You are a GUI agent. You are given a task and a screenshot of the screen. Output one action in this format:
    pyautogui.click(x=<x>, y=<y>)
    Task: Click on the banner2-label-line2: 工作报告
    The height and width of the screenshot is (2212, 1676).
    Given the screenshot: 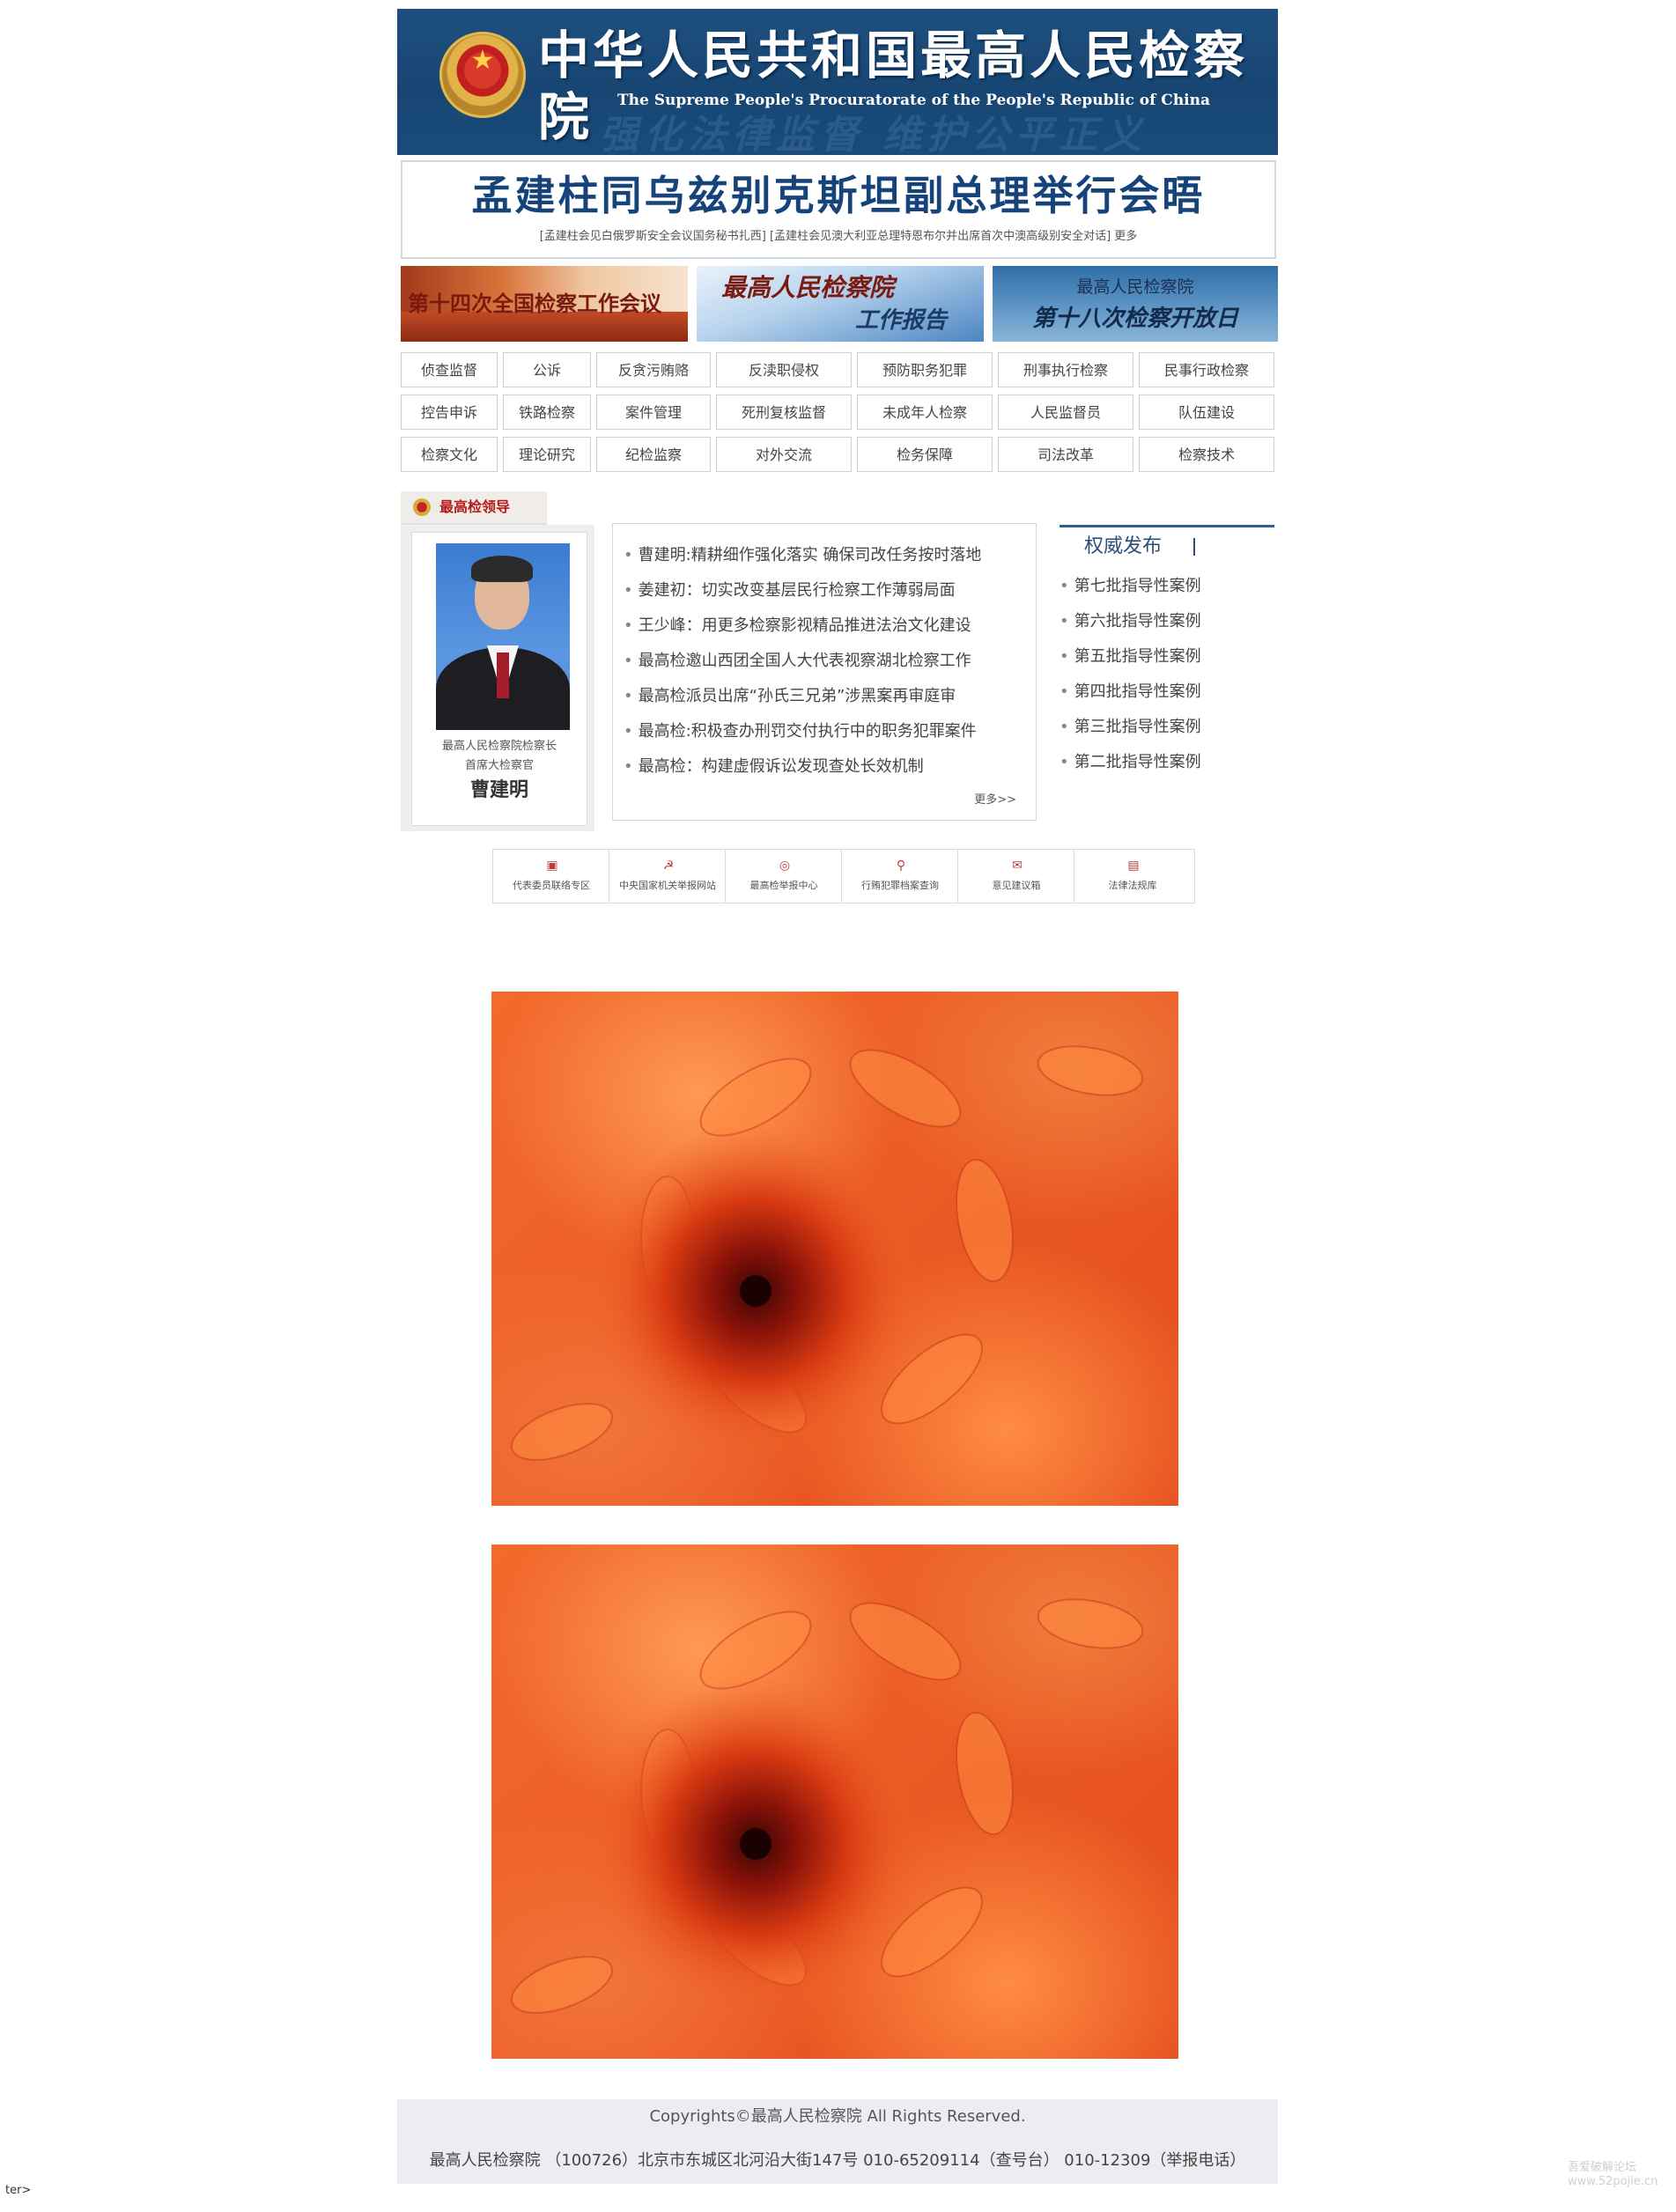 What is the action you would take?
    pyautogui.click(x=902, y=320)
    